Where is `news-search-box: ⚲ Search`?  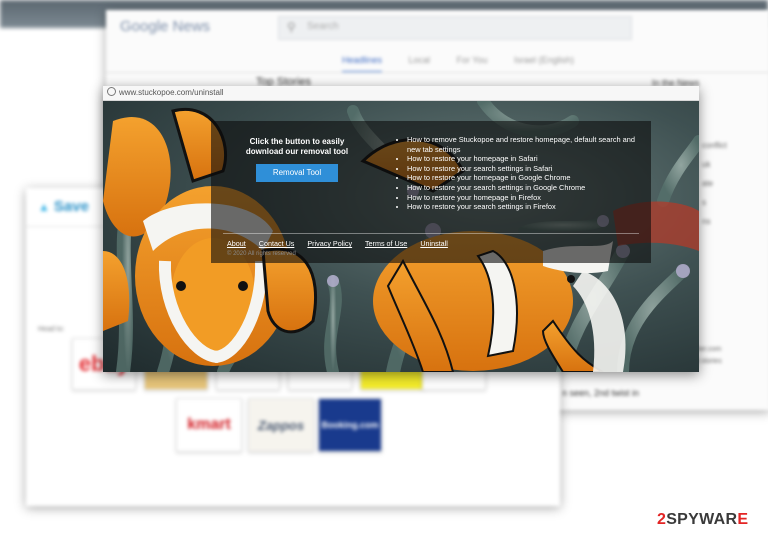
news-search-box: ⚲ Search is located at coordinates (455, 28).